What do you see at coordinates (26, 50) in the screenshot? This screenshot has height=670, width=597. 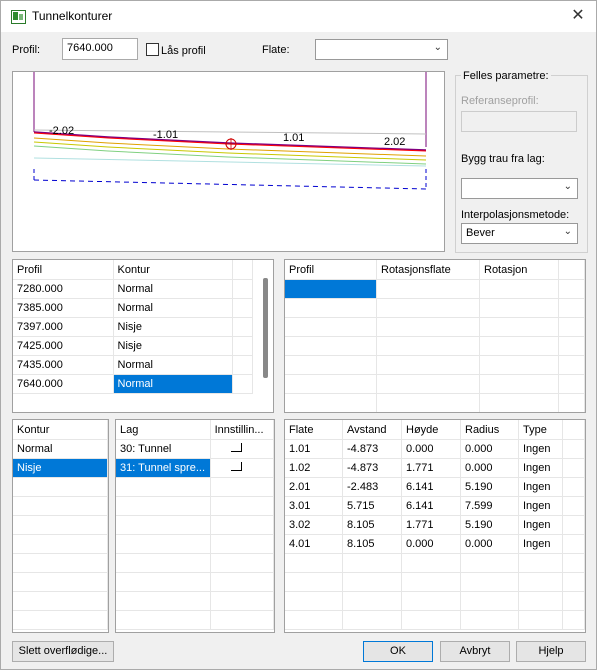 I see `profil-label: Profil:` at bounding box center [26, 50].